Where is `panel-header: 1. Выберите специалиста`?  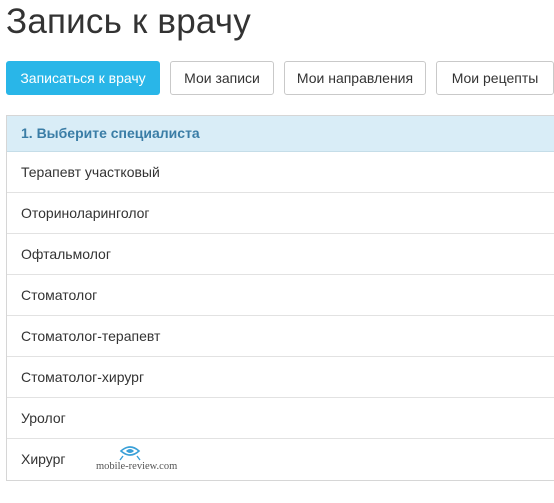 panel-header: 1. Выберите специалиста is located at coordinates (280, 134).